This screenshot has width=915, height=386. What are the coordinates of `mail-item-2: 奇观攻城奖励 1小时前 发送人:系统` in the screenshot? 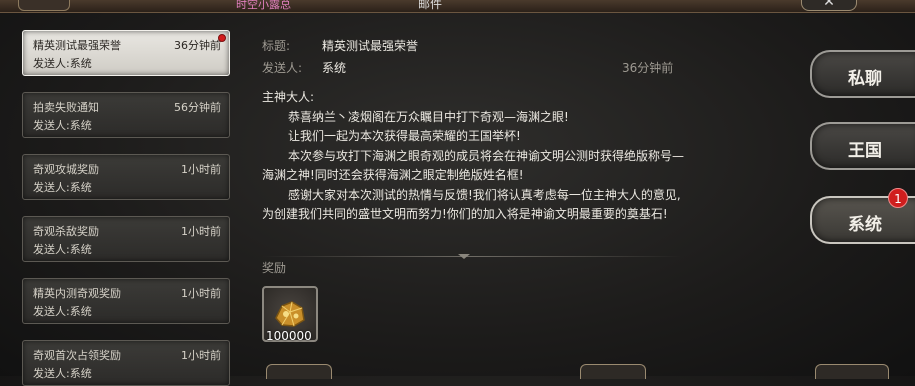 It's located at (126, 177).